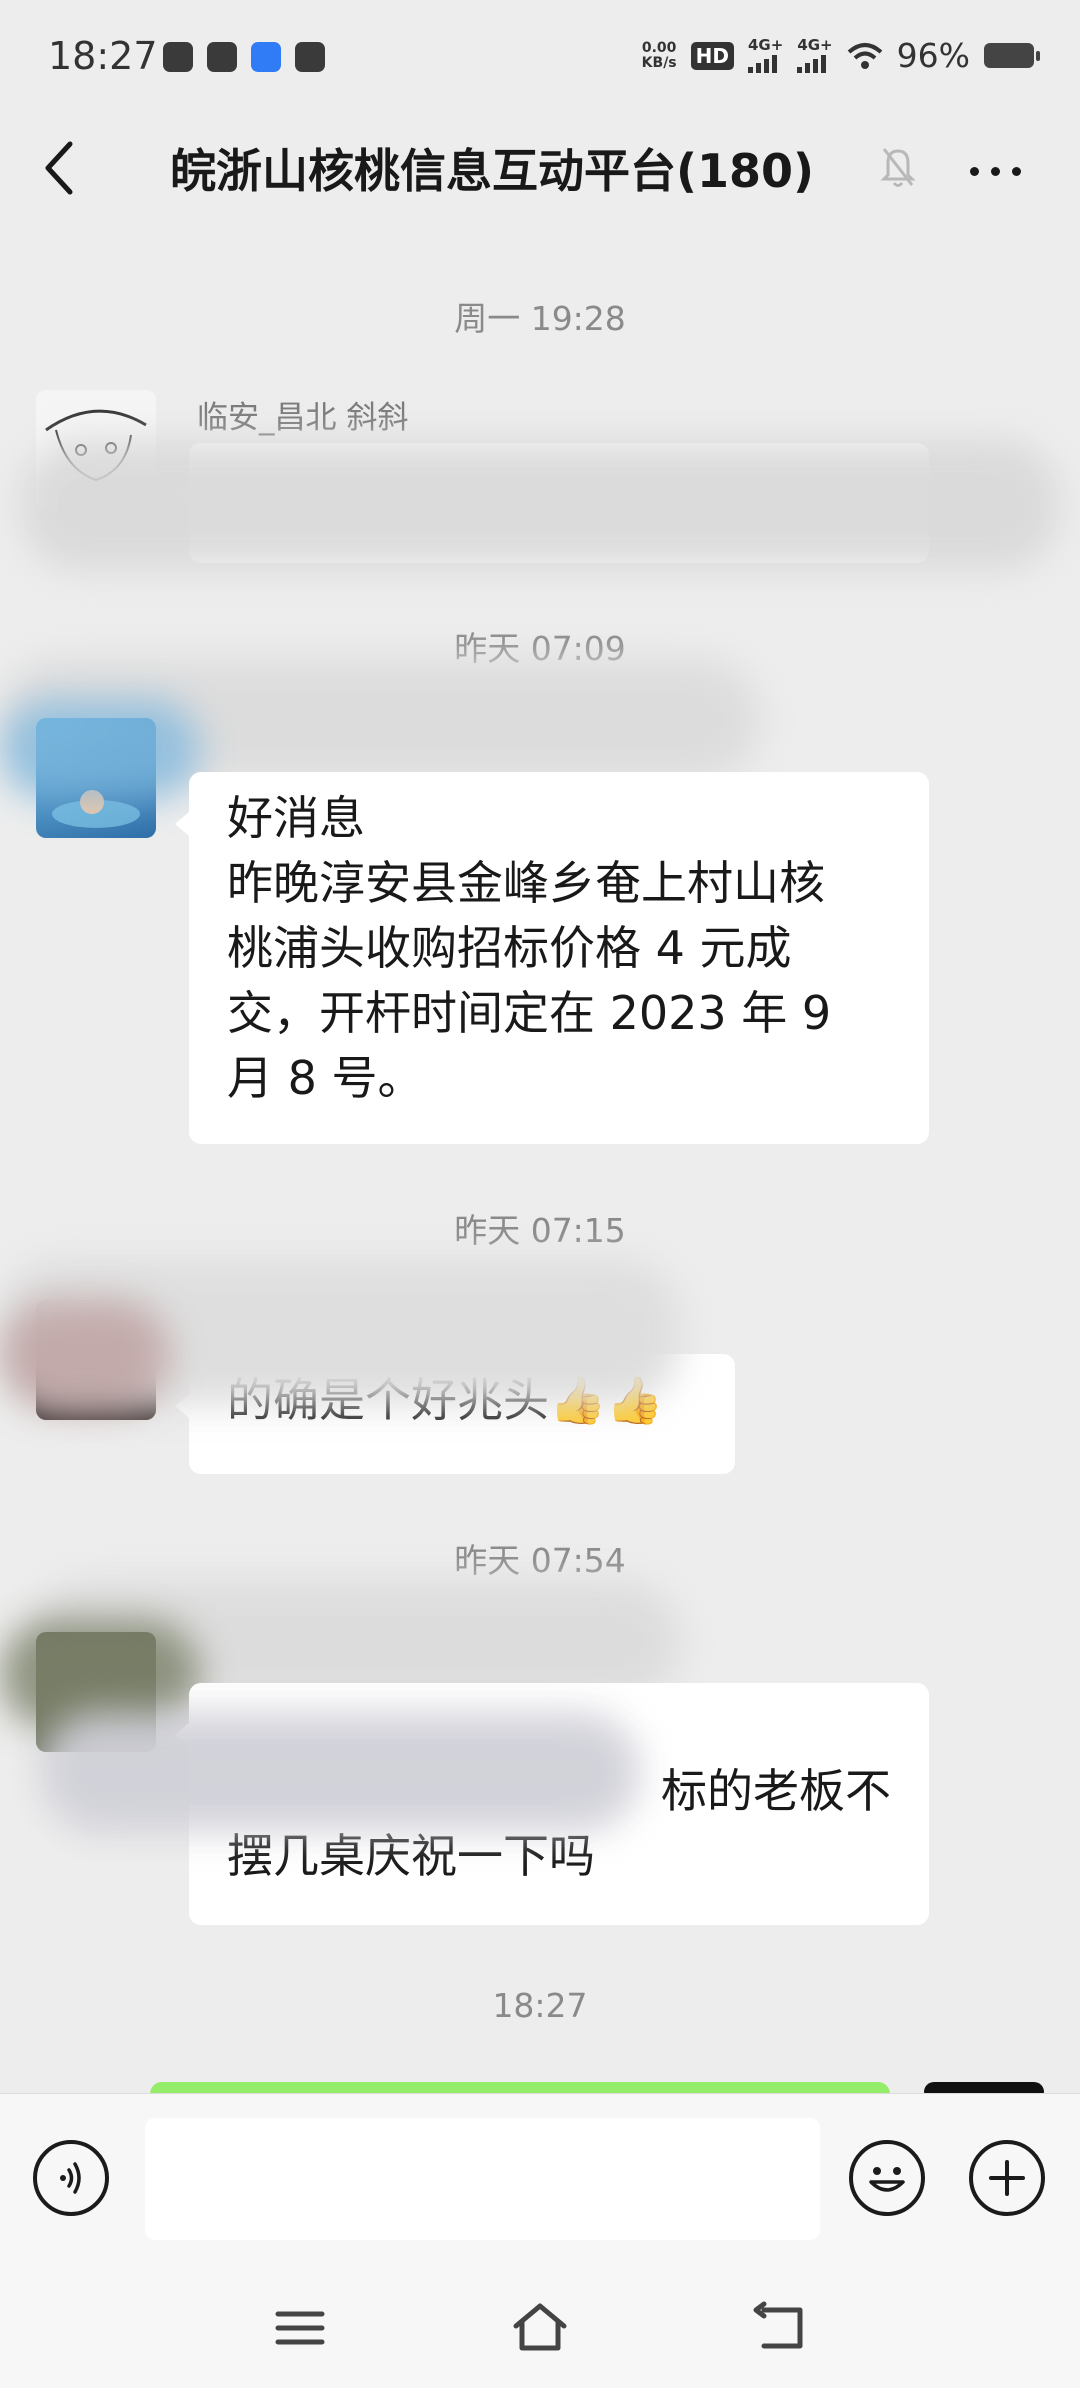 This screenshot has width=1080, height=2388. I want to click on plus-icon, so click(1007, 2178).